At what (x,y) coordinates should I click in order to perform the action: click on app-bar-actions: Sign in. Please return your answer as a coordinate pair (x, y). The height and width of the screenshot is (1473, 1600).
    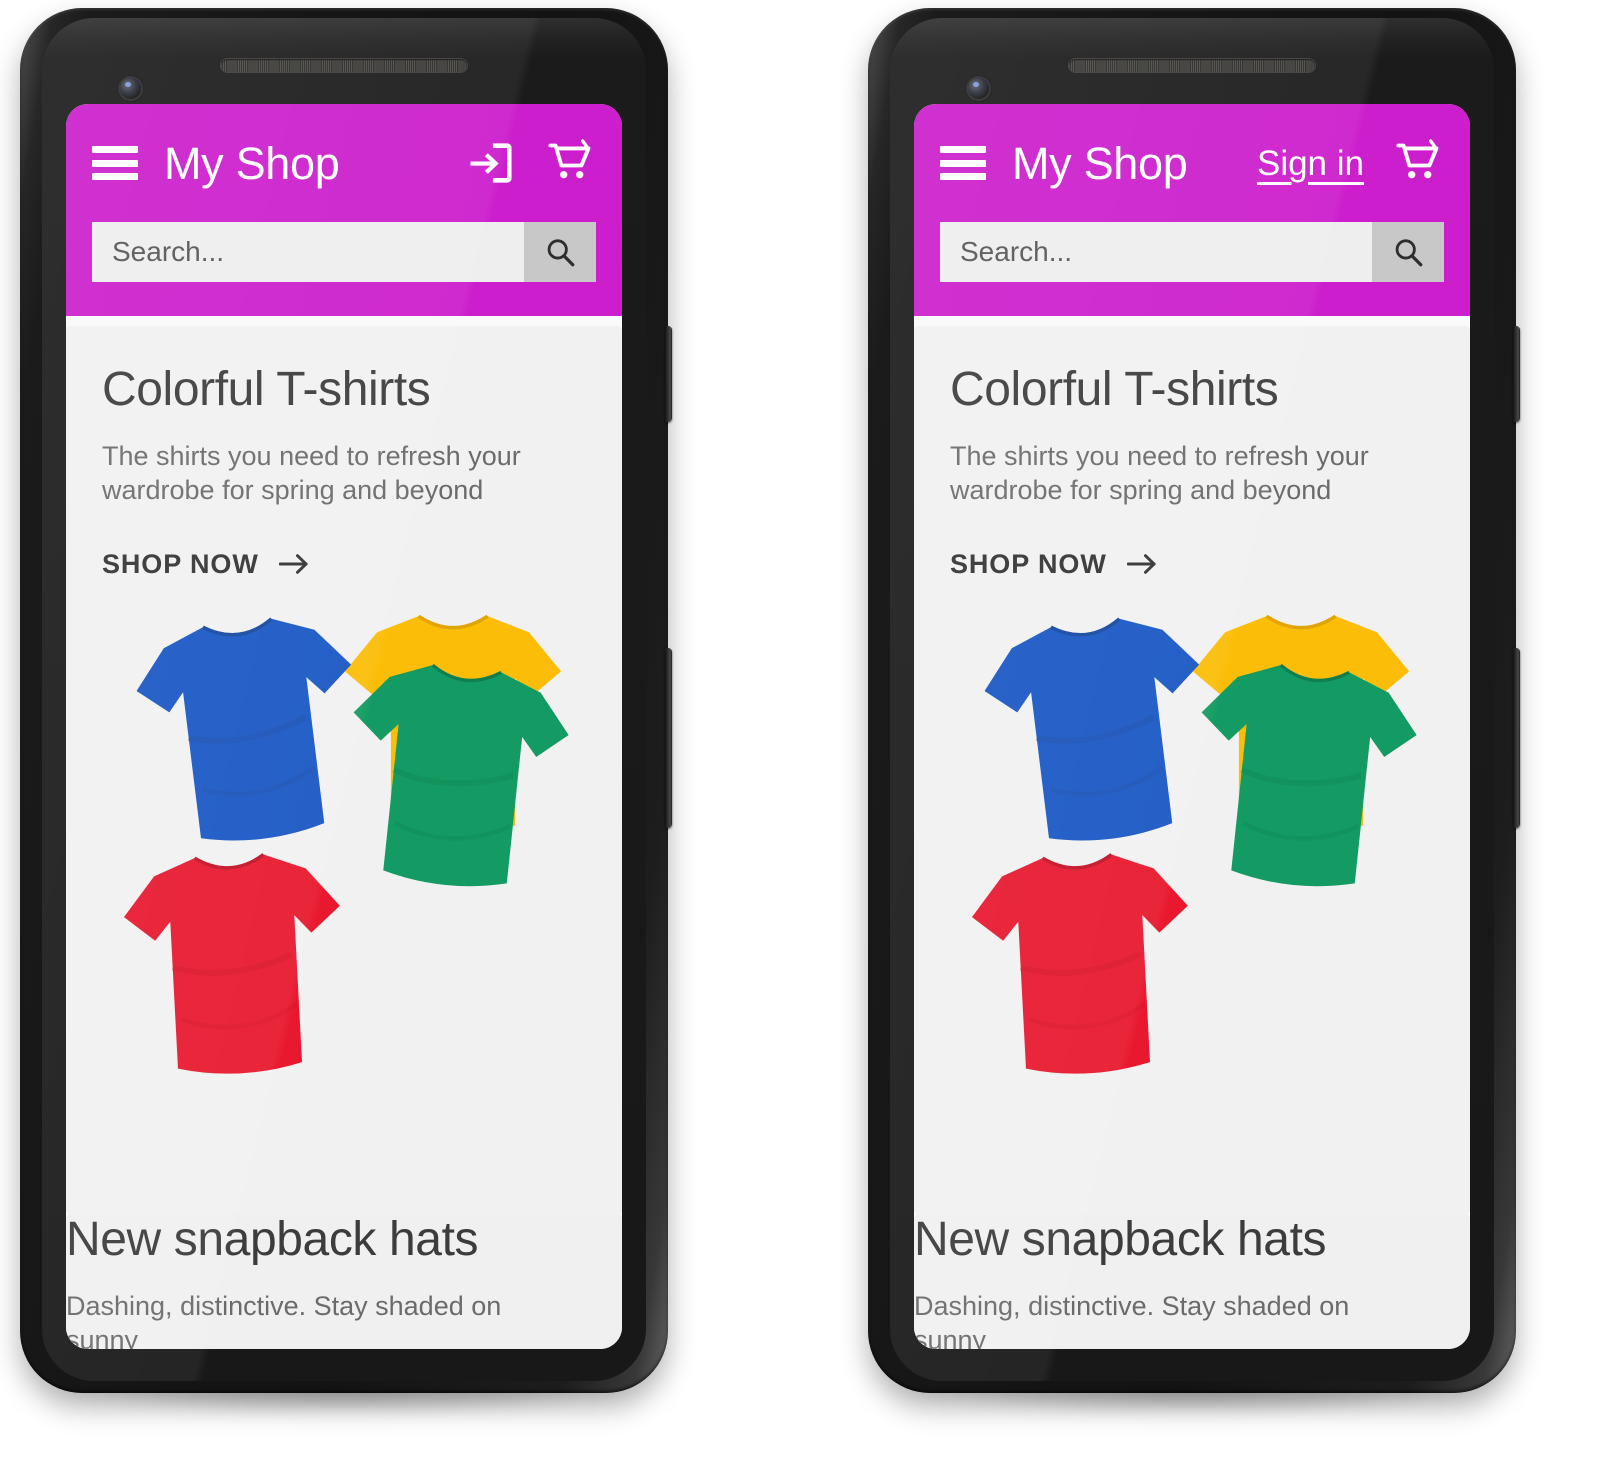
    Looking at the image, I should click on (1350, 163).